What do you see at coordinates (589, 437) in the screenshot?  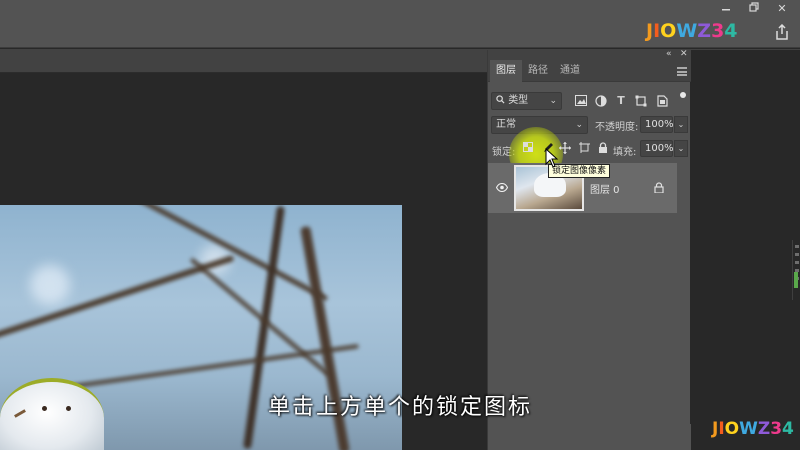 I see `panel-footer` at bounding box center [589, 437].